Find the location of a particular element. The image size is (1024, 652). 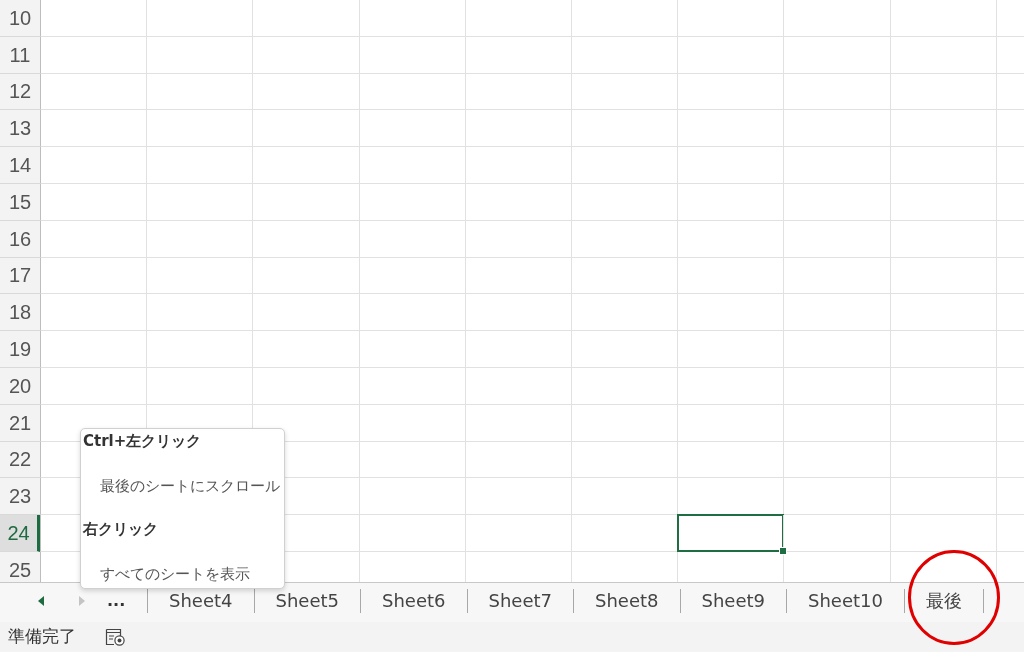

sheet-tab: Sheet8 is located at coordinates (627, 600).